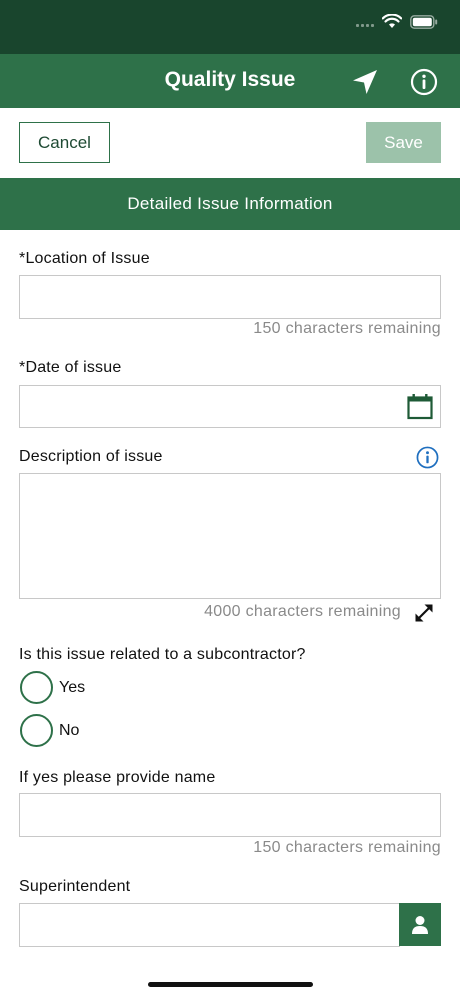 Image resolution: width=460 pixels, height=996 pixels. I want to click on subcontractor-name-label: If yes please provide name, so click(117, 777).